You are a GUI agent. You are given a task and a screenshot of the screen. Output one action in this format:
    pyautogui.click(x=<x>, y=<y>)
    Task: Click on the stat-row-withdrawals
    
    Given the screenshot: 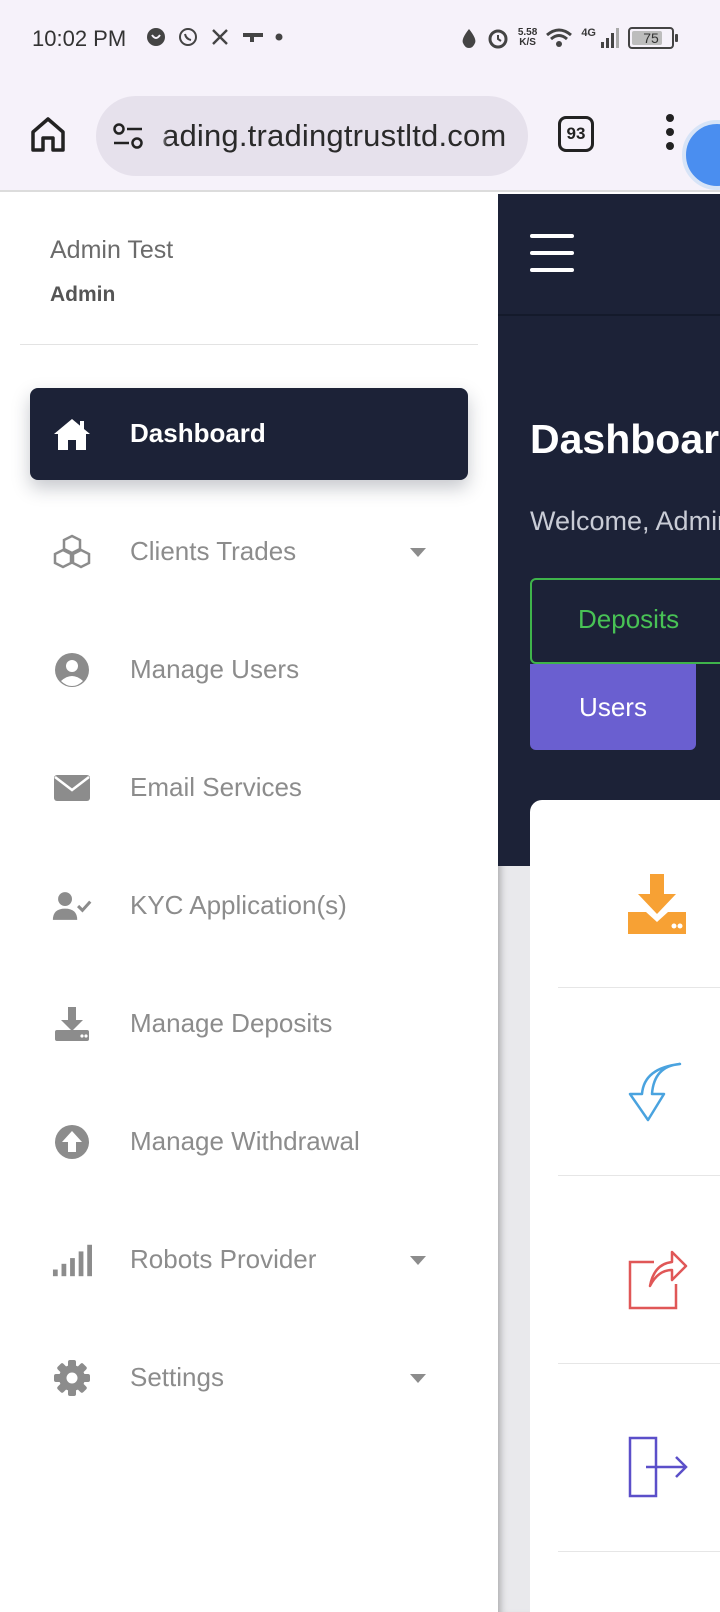 What is the action you would take?
    pyautogui.click(x=639, y=1082)
    